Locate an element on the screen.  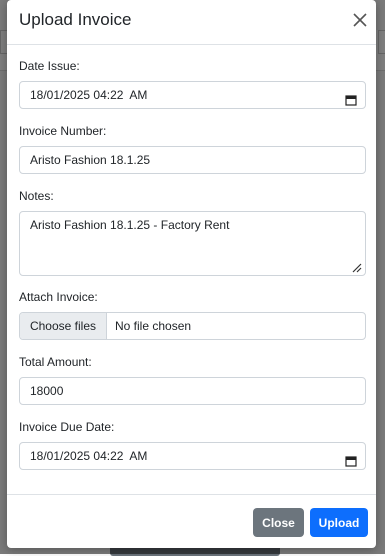
upload-button: Upload is located at coordinates (339, 522).